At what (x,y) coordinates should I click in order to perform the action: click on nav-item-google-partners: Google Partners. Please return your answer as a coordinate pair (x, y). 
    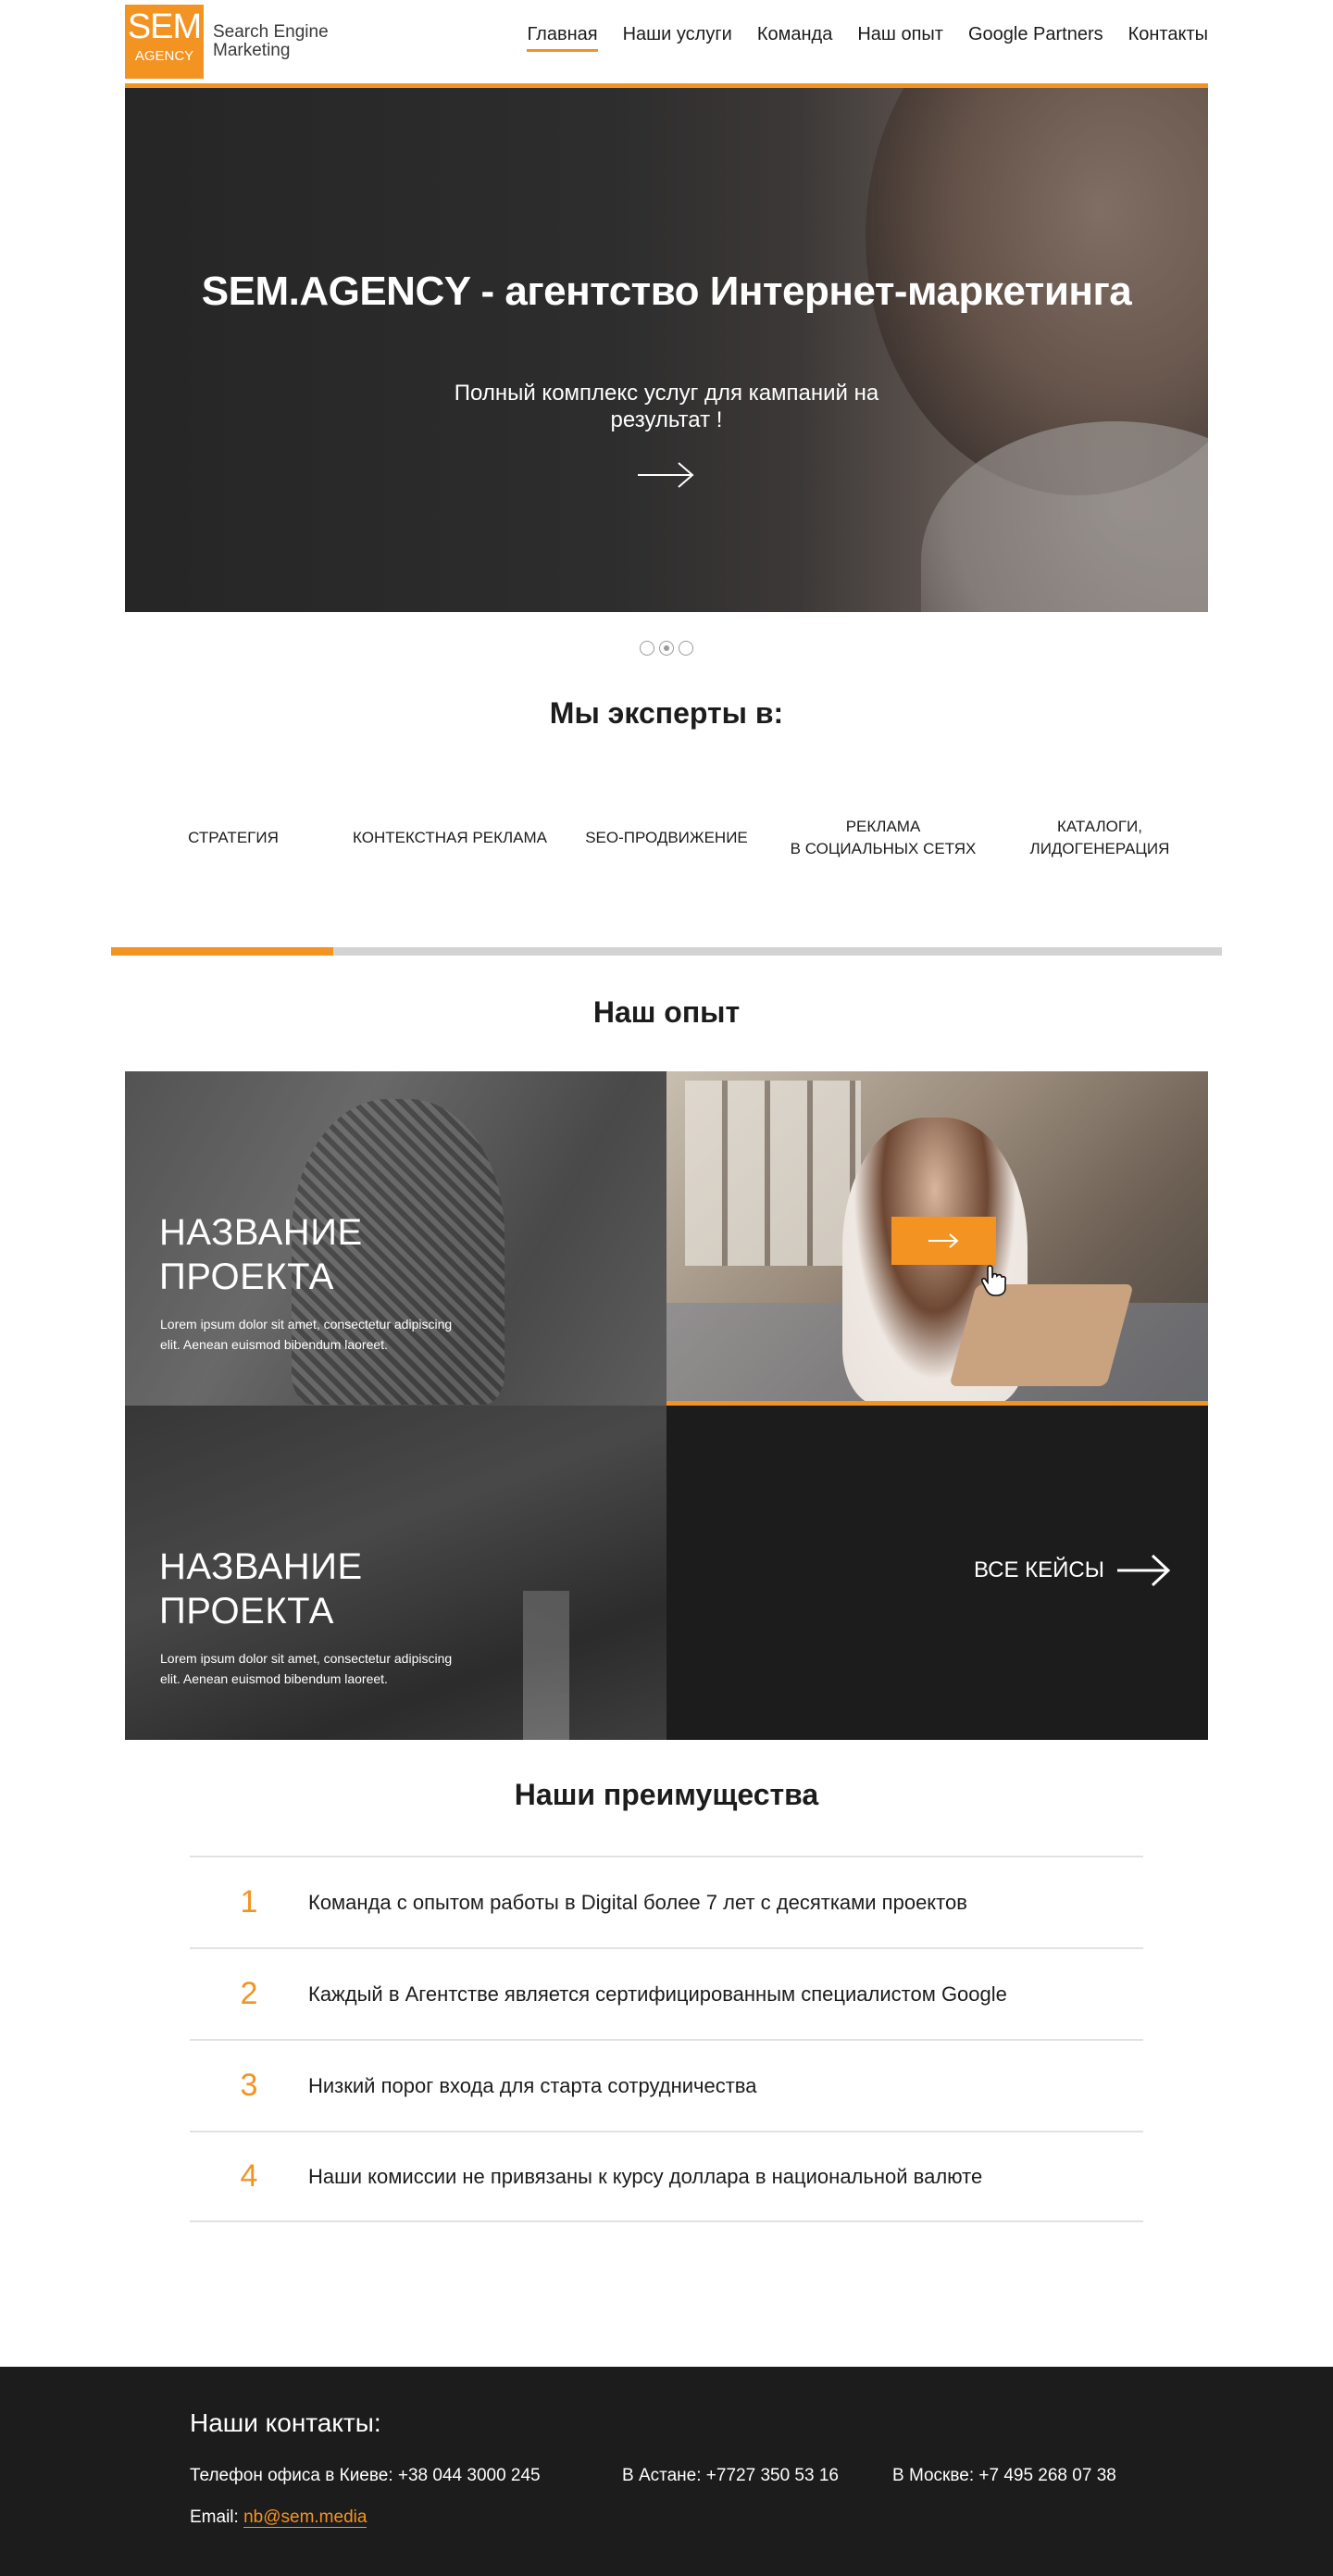
    Looking at the image, I should click on (1035, 38).